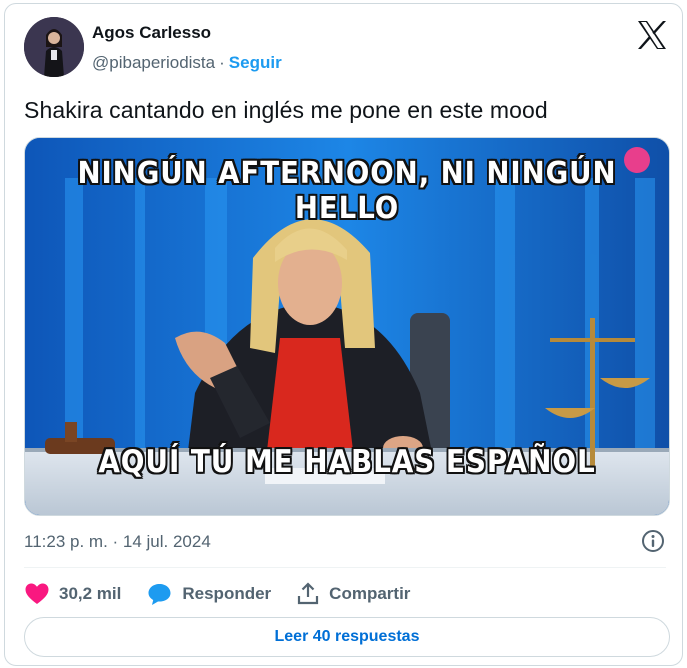 Image resolution: width=687 pixels, height=668 pixels. I want to click on share-button: Compartir, so click(353, 594).